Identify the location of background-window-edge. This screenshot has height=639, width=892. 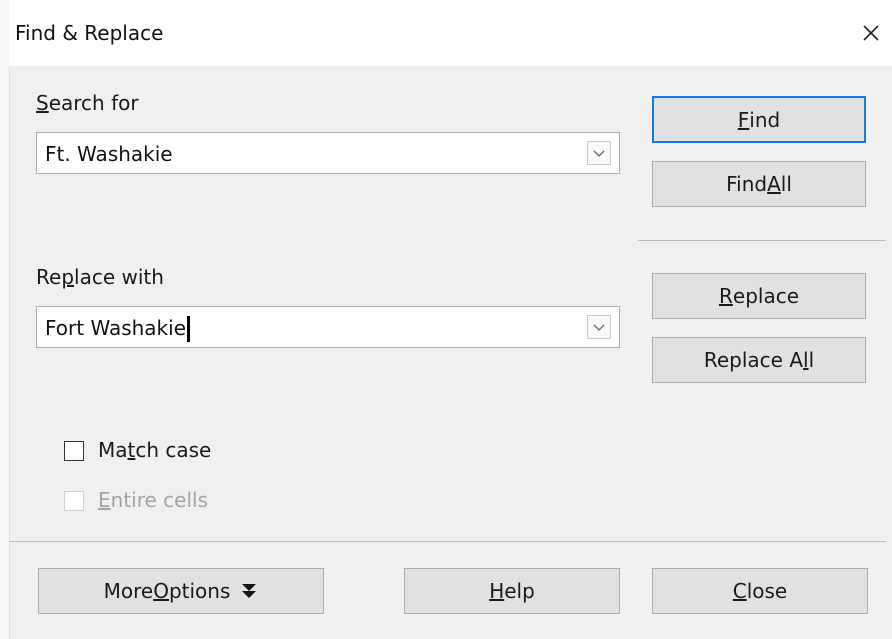
(5, 319).